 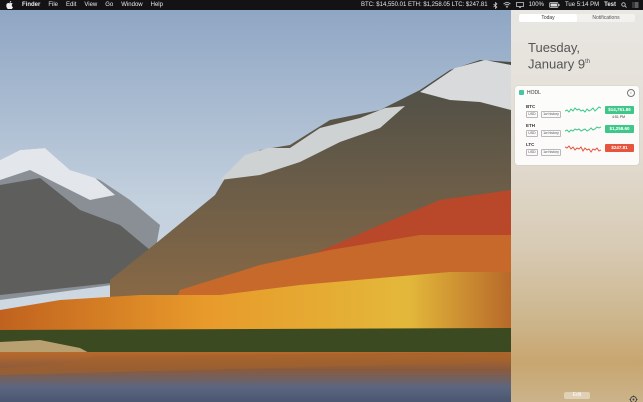 I want to click on coin-symbol: BTC, so click(x=531, y=106).